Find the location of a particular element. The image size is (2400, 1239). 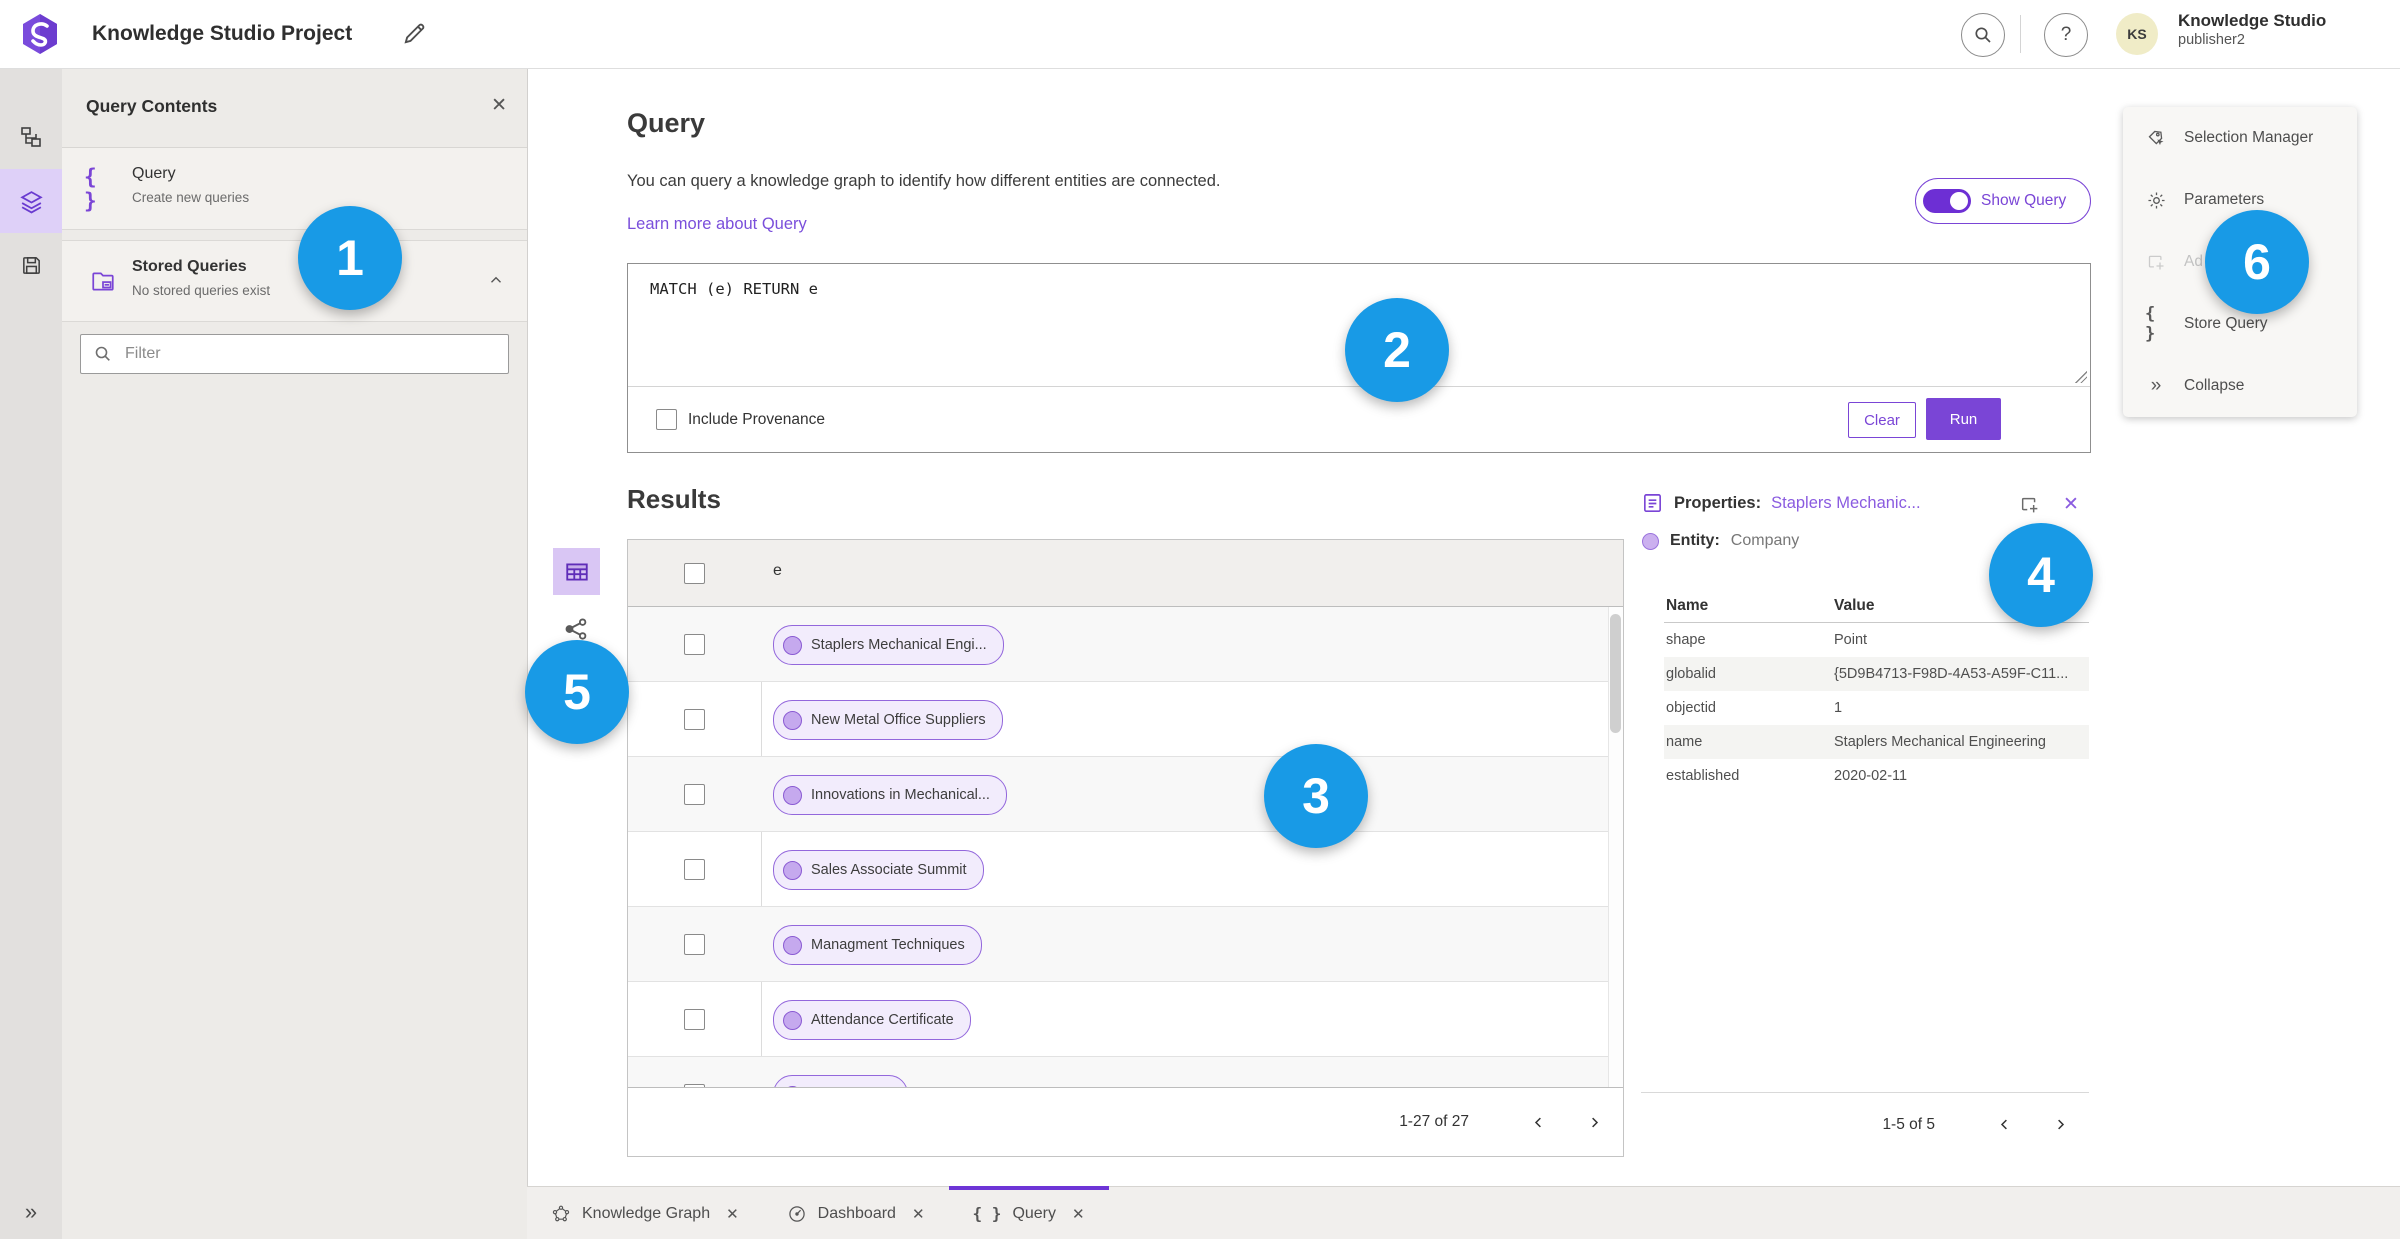

add-to-selection-icon is located at coordinates (2030, 505).